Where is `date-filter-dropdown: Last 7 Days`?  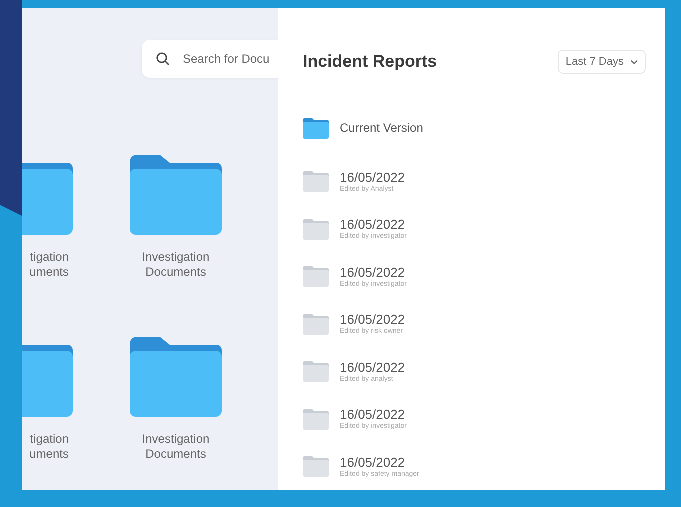 date-filter-dropdown: Last 7 Days is located at coordinates (602, 62).